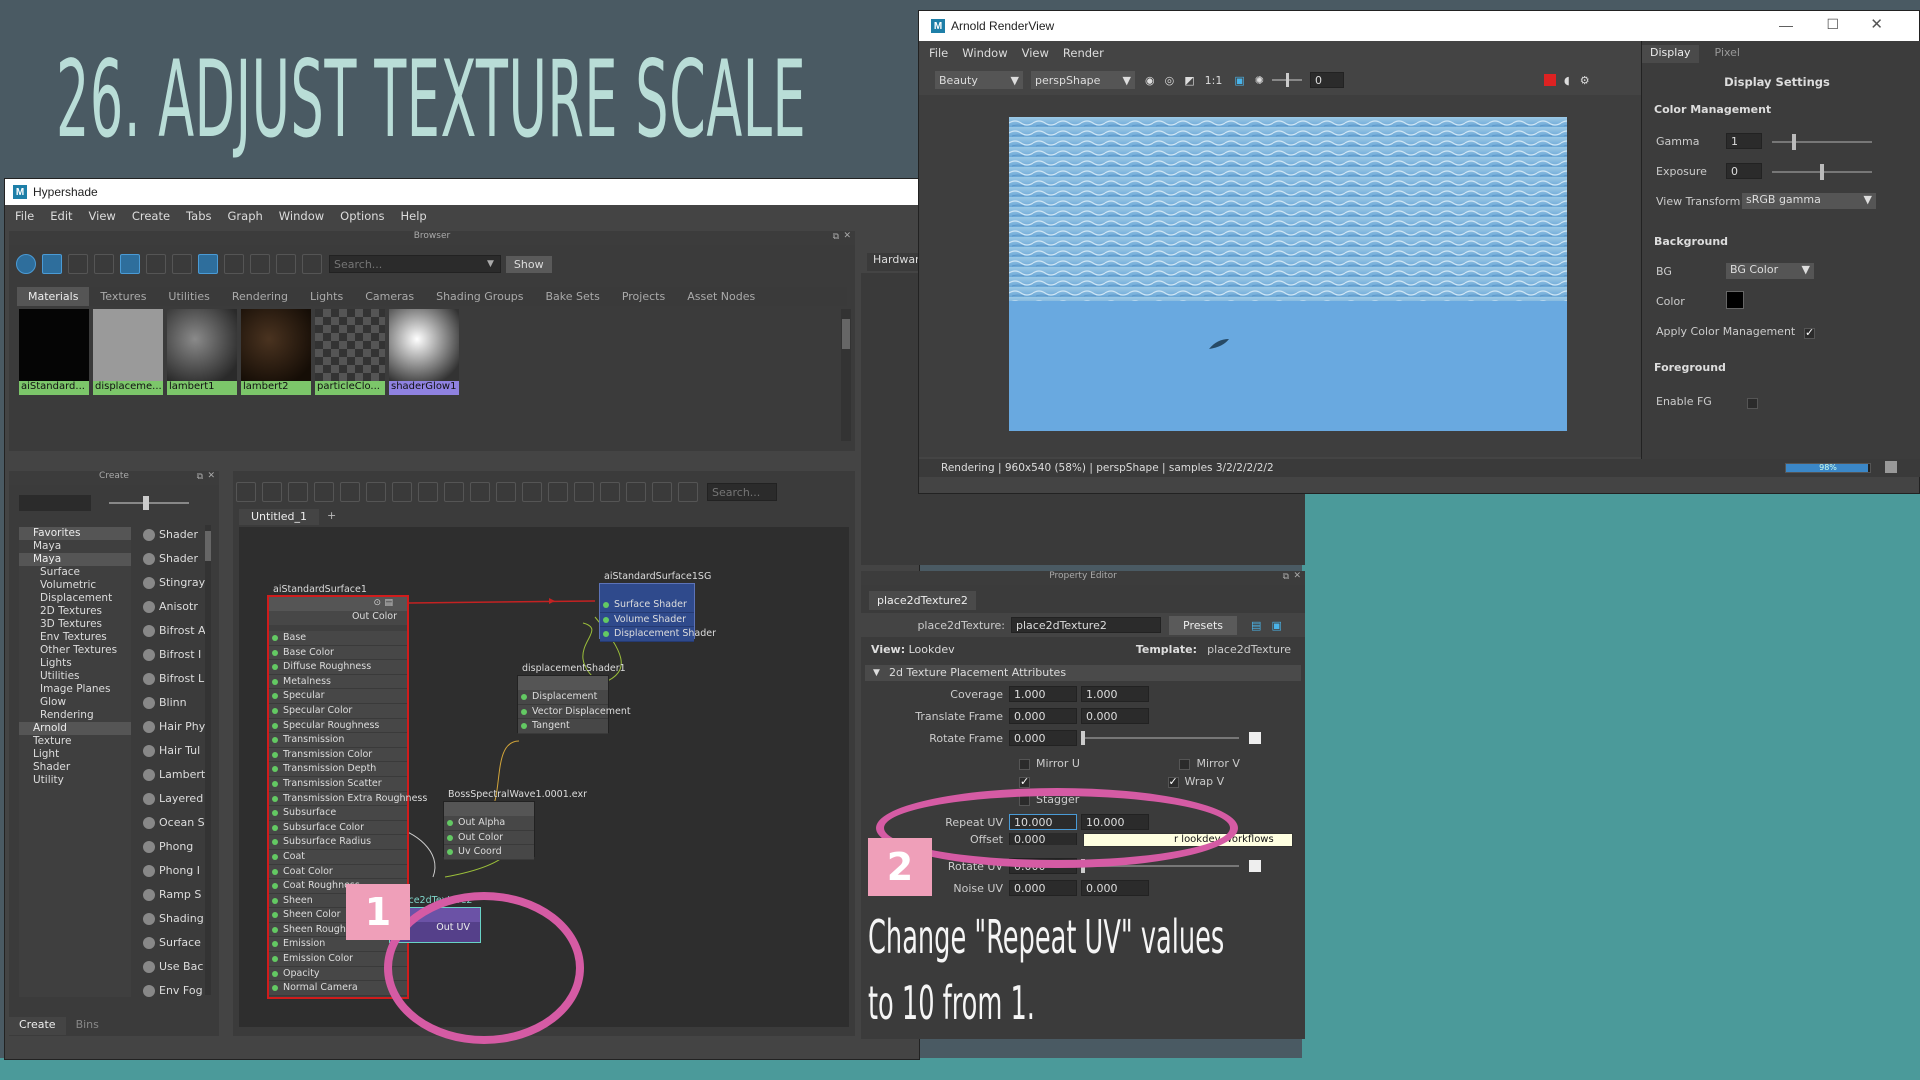 This screenshot has width=1920, height=1080. Describe the element at coordinates (172, 583) in the screenshot. I see `create-item-stingray: Stingray` at that location.